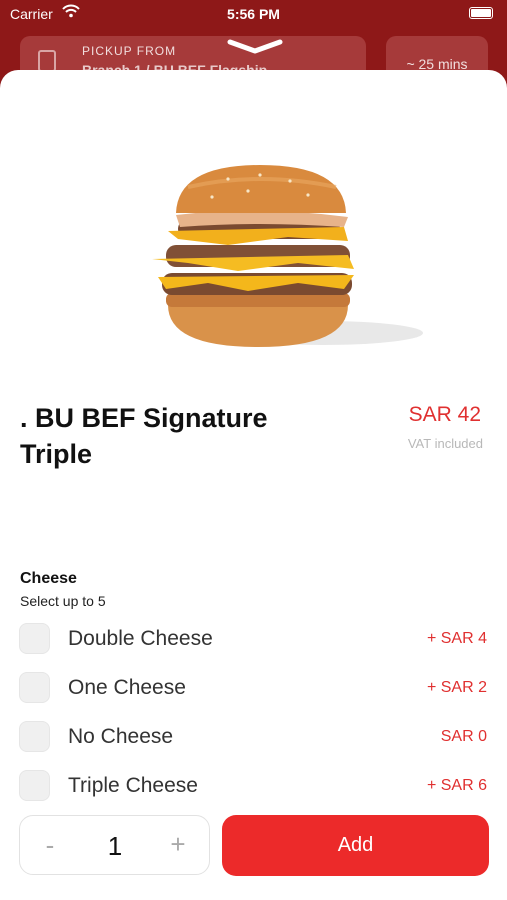  I want to click on status-time: 5:56 PM, so click(253, 14).